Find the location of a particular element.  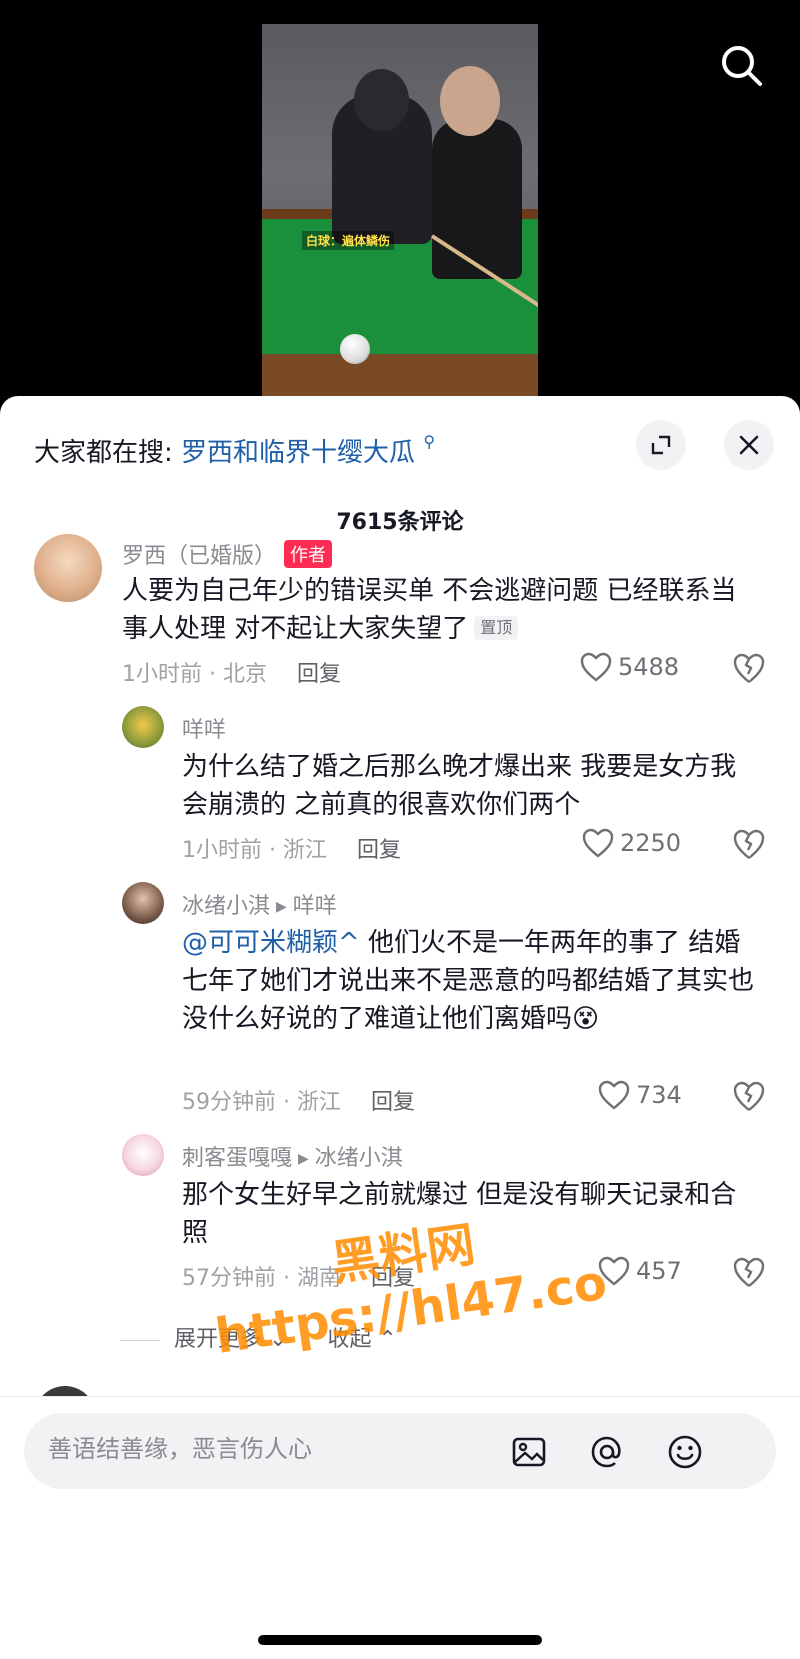

like-count: 457 is located at coordinates (659, 1271).